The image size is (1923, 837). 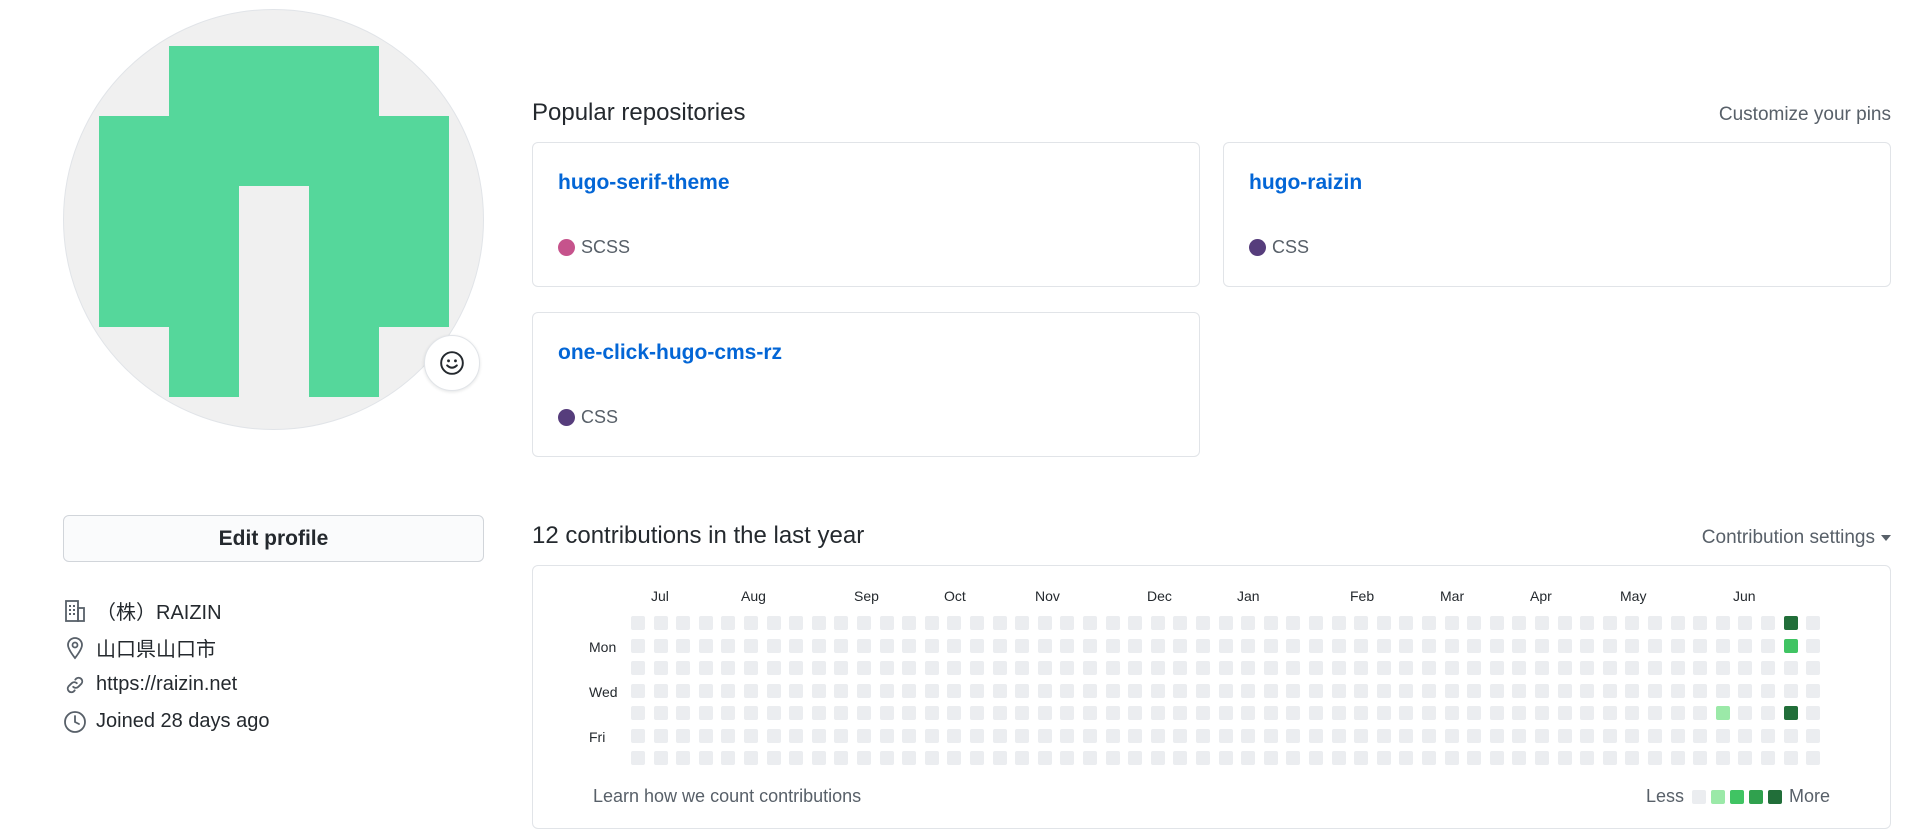 I want to click on website-link: https://raizin.net, so click(x=166, y=684).